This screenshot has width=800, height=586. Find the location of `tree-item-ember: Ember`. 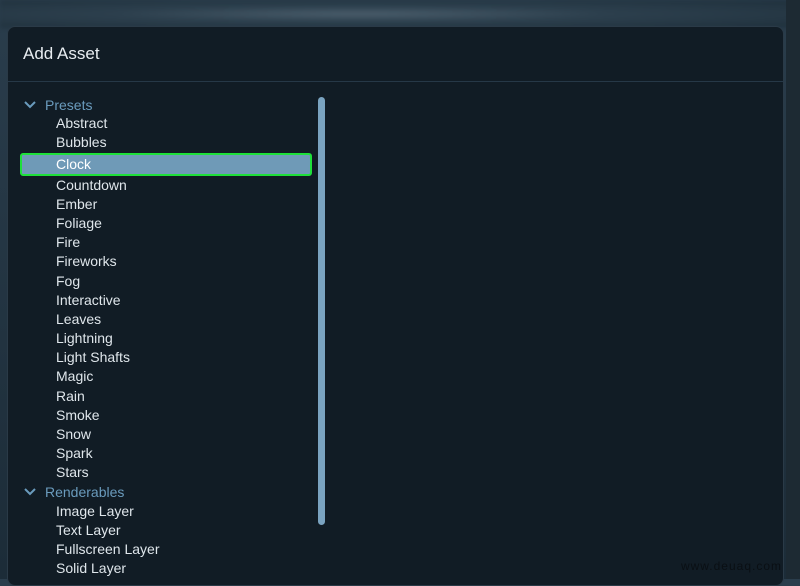

tree-item-ember: Ember is located at coordinates (166, 204).